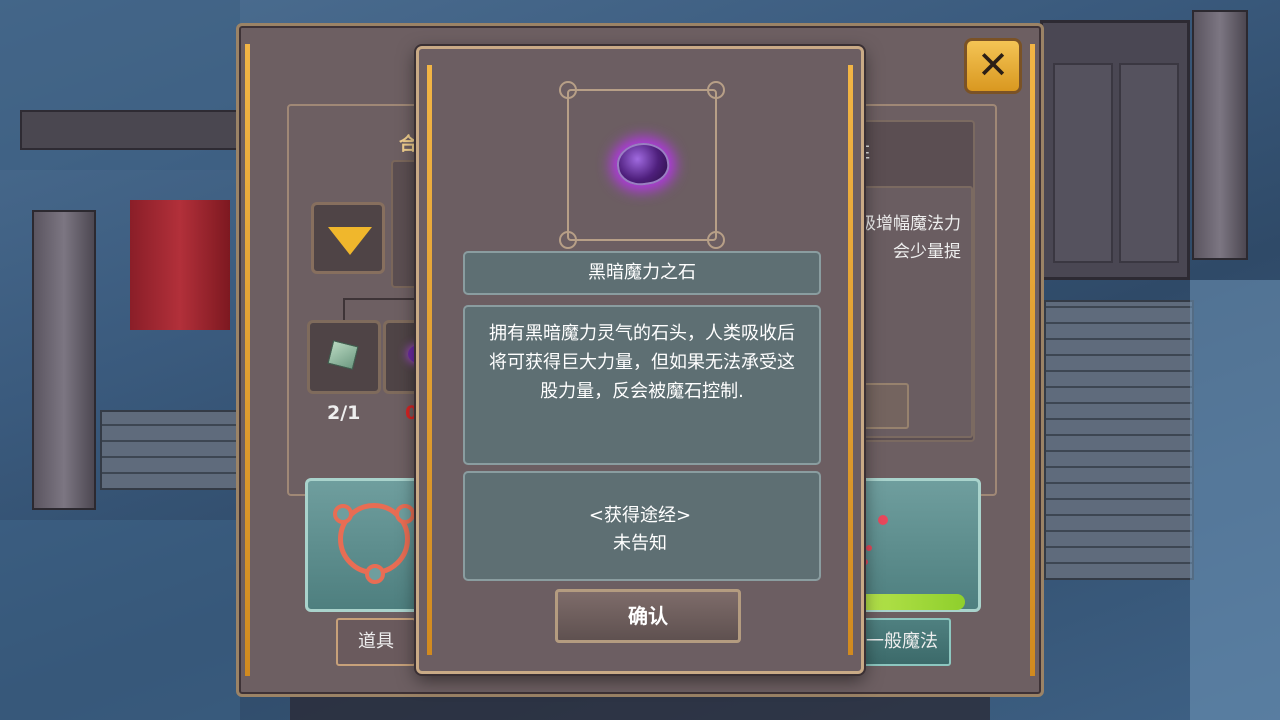 The height and width of the screenshot is (720, 1280). Describe the element at coordinates (64, 360) in the screenshot. I see `scene-pillar-left` at that location.